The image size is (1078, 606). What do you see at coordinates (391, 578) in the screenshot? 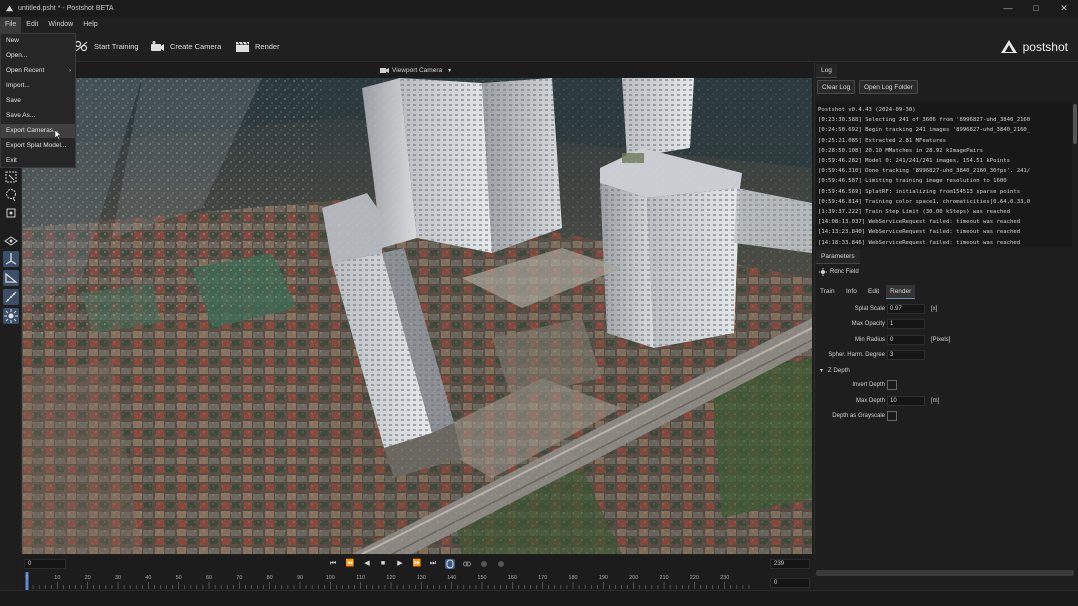
I see `timeline-tick-label: 120` at bounding box center [391, 578].